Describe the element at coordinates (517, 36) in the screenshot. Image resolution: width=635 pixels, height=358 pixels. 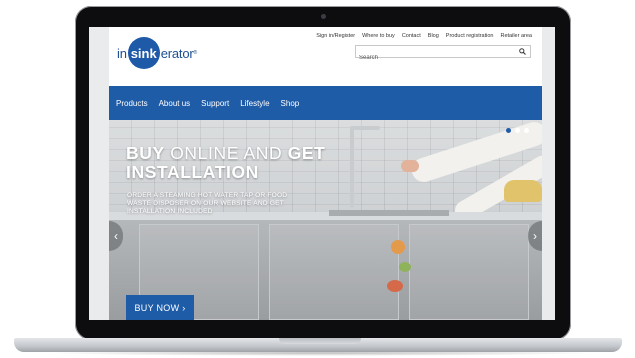
I see `link-retailer-area: Retailer area` at that location.